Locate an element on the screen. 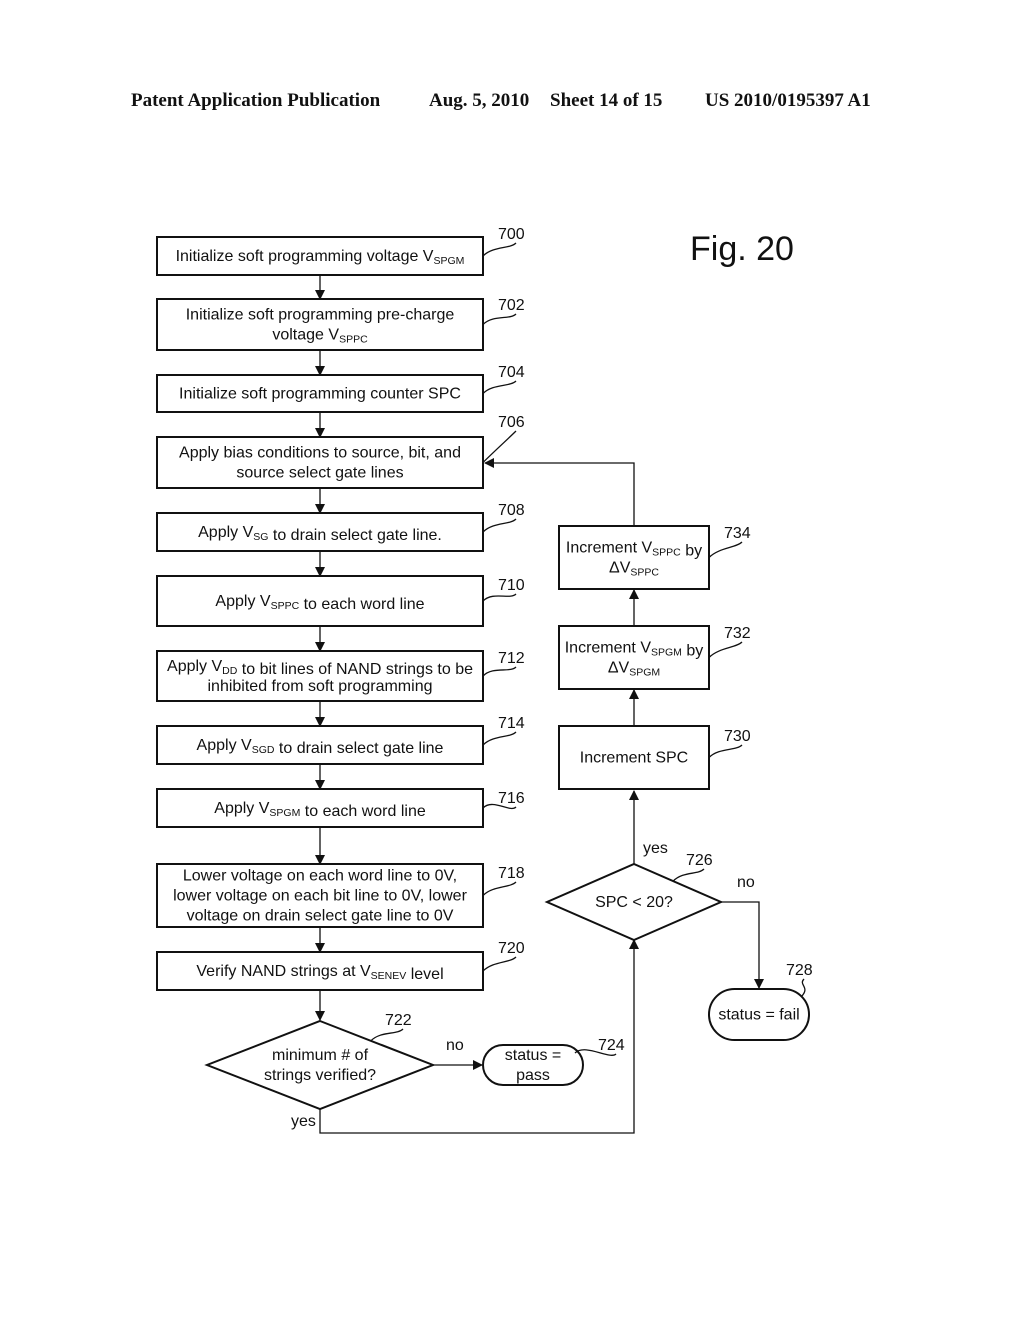 This screenshot has width=1024, height=1320. reference-number: 722 is located at coordinates (398, 1020).